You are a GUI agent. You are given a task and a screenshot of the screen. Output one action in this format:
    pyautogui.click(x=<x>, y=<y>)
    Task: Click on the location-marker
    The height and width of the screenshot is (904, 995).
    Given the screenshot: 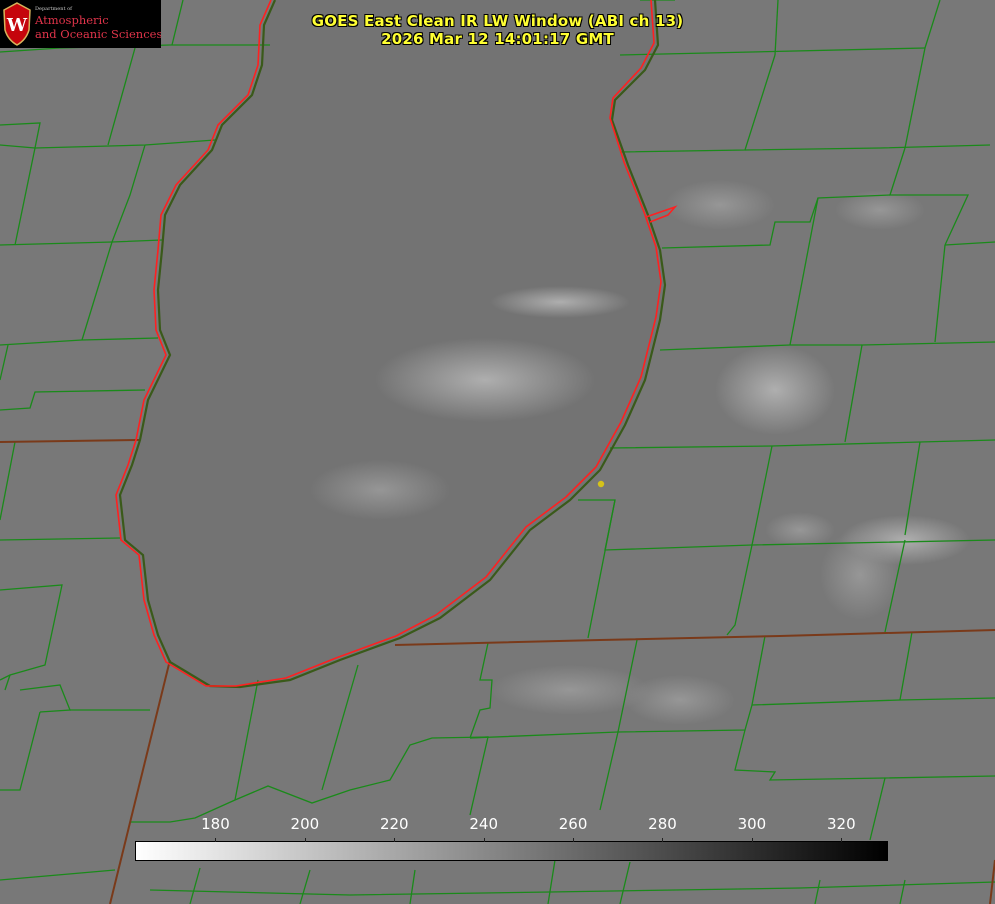 What is the action you would take?
    pyautogui.click(x=601, y=484)
    